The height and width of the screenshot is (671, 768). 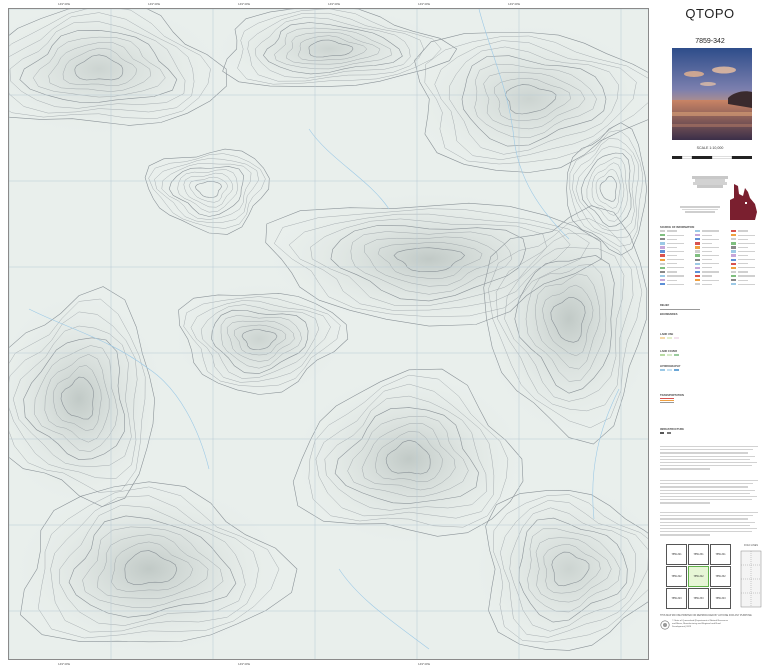 I want to click on legend-heading-land-cover: LAND COVER, so click(x=669, y=351).